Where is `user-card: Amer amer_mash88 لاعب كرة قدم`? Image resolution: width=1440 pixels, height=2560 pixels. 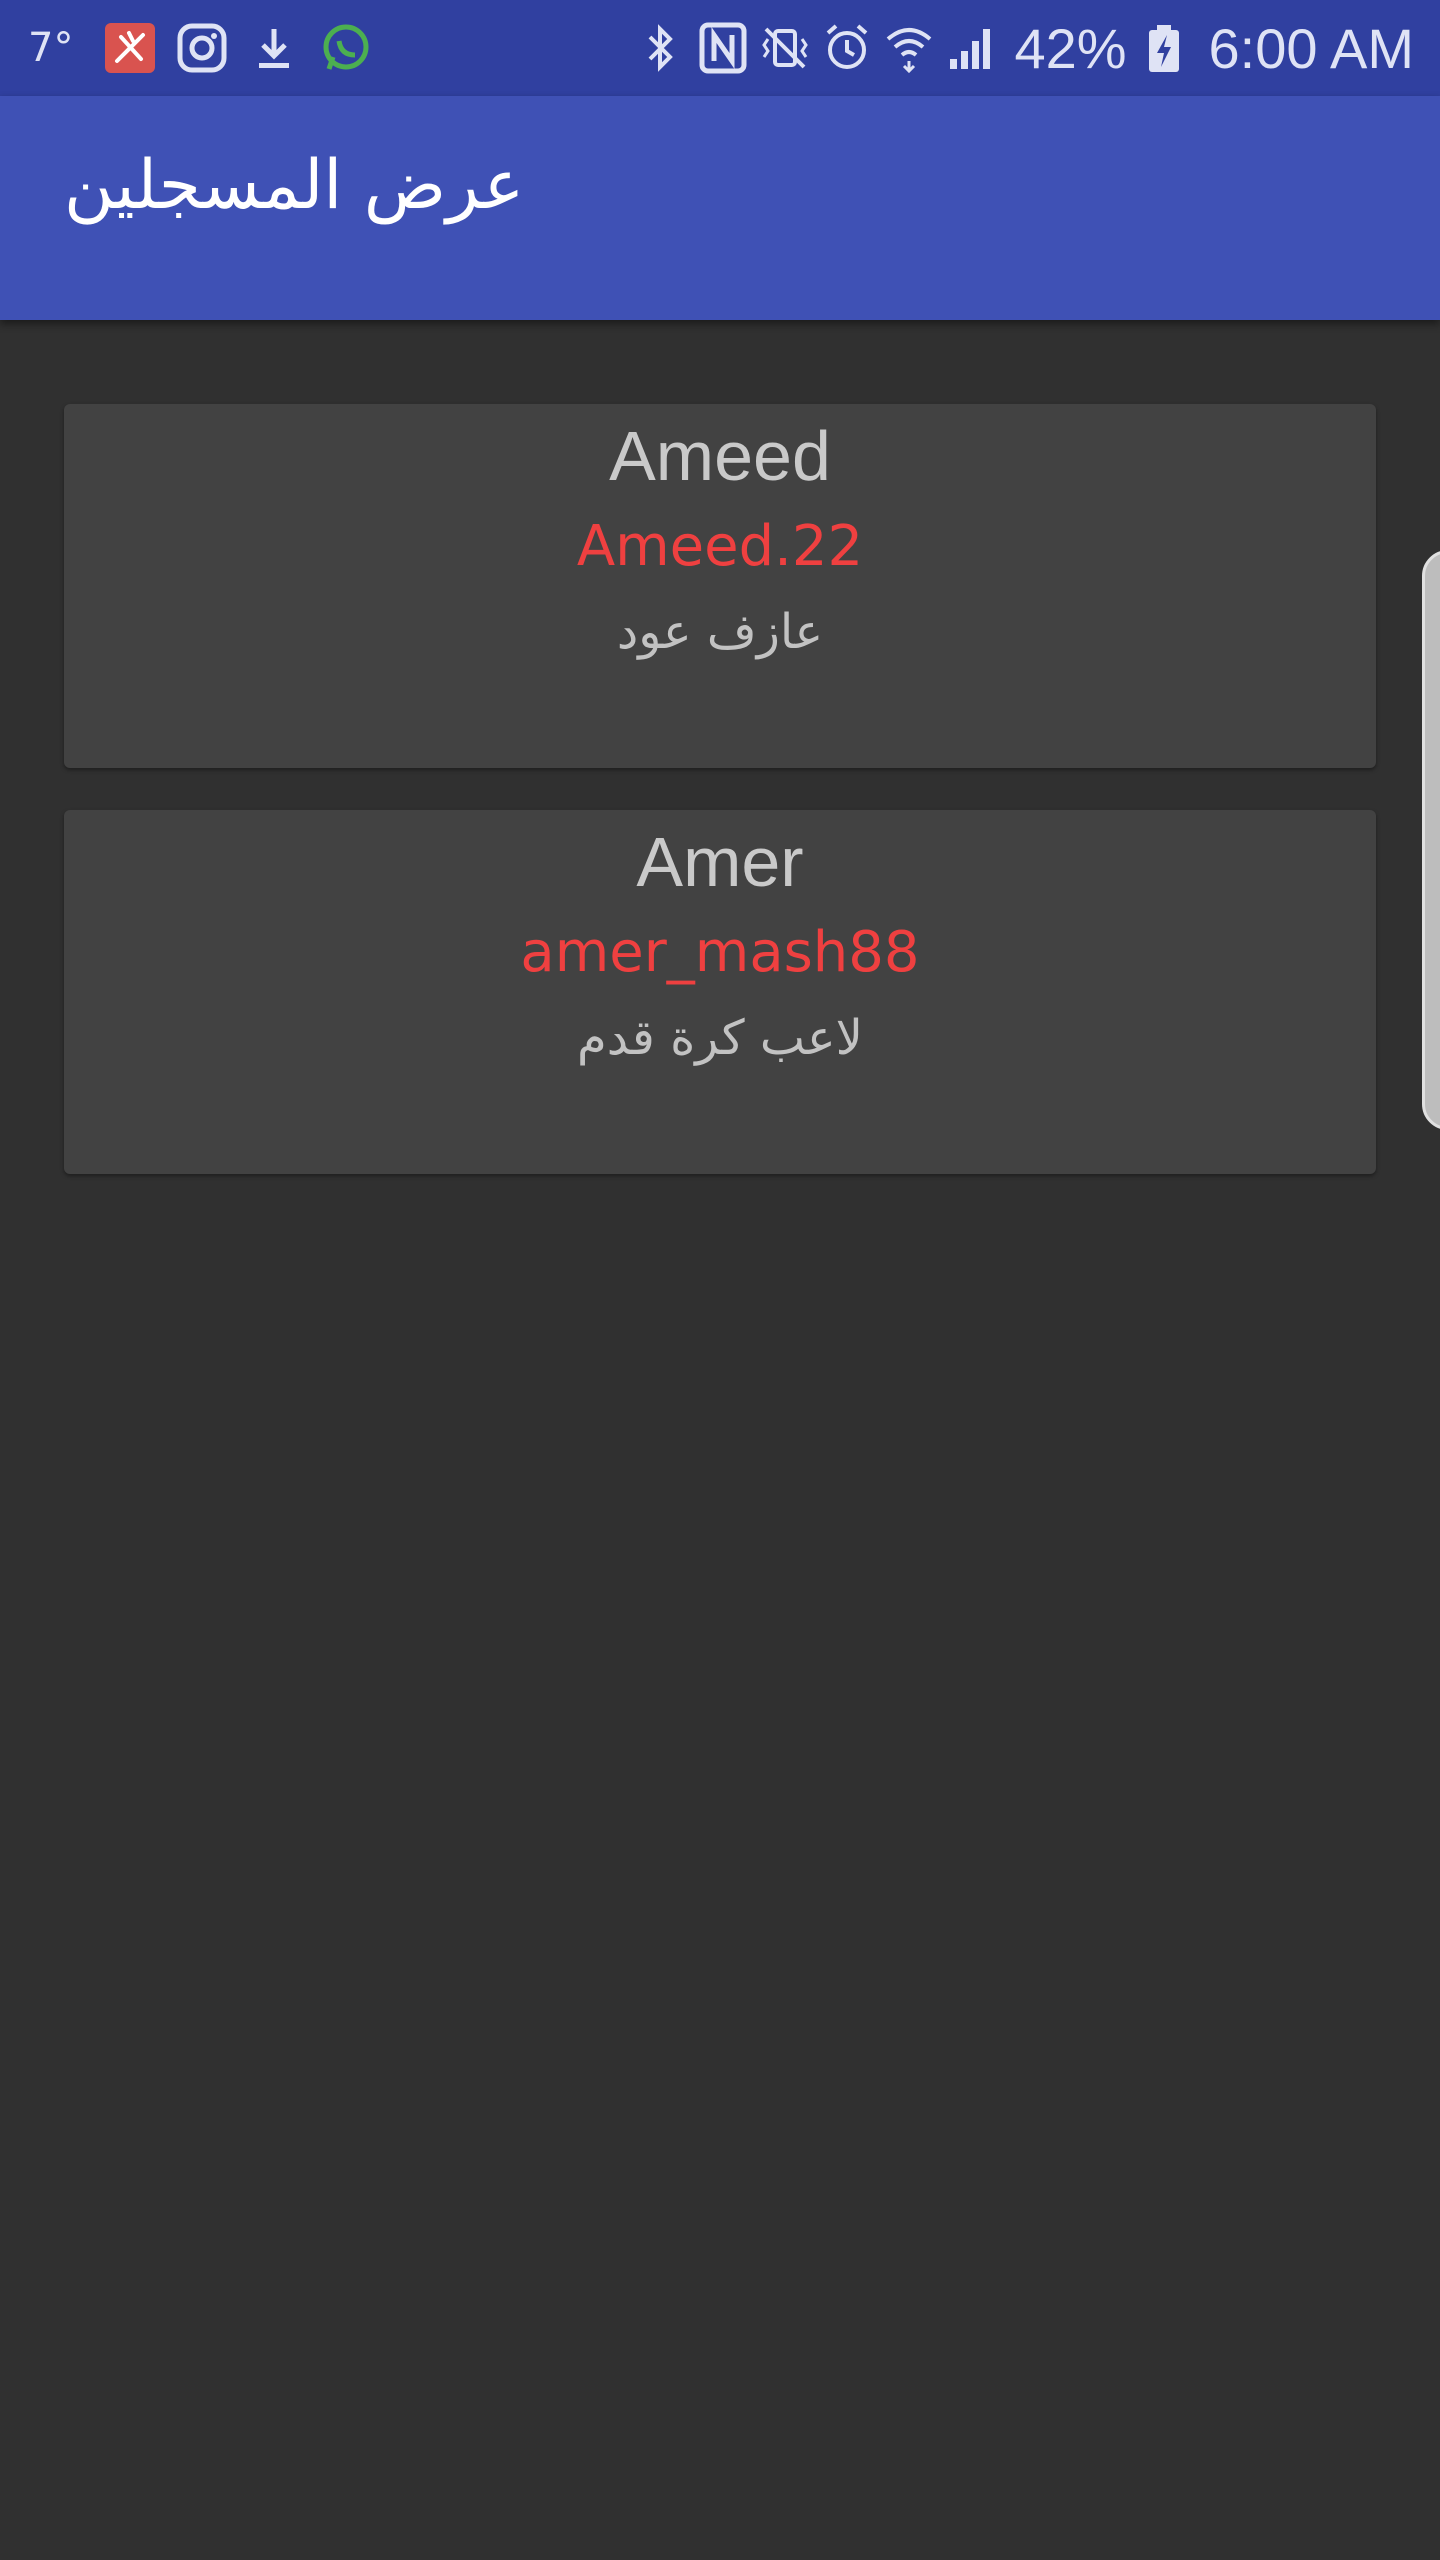
user-card: Amer amer_mash88 لاعب كرة قدم is located at coordinates (720, 992).